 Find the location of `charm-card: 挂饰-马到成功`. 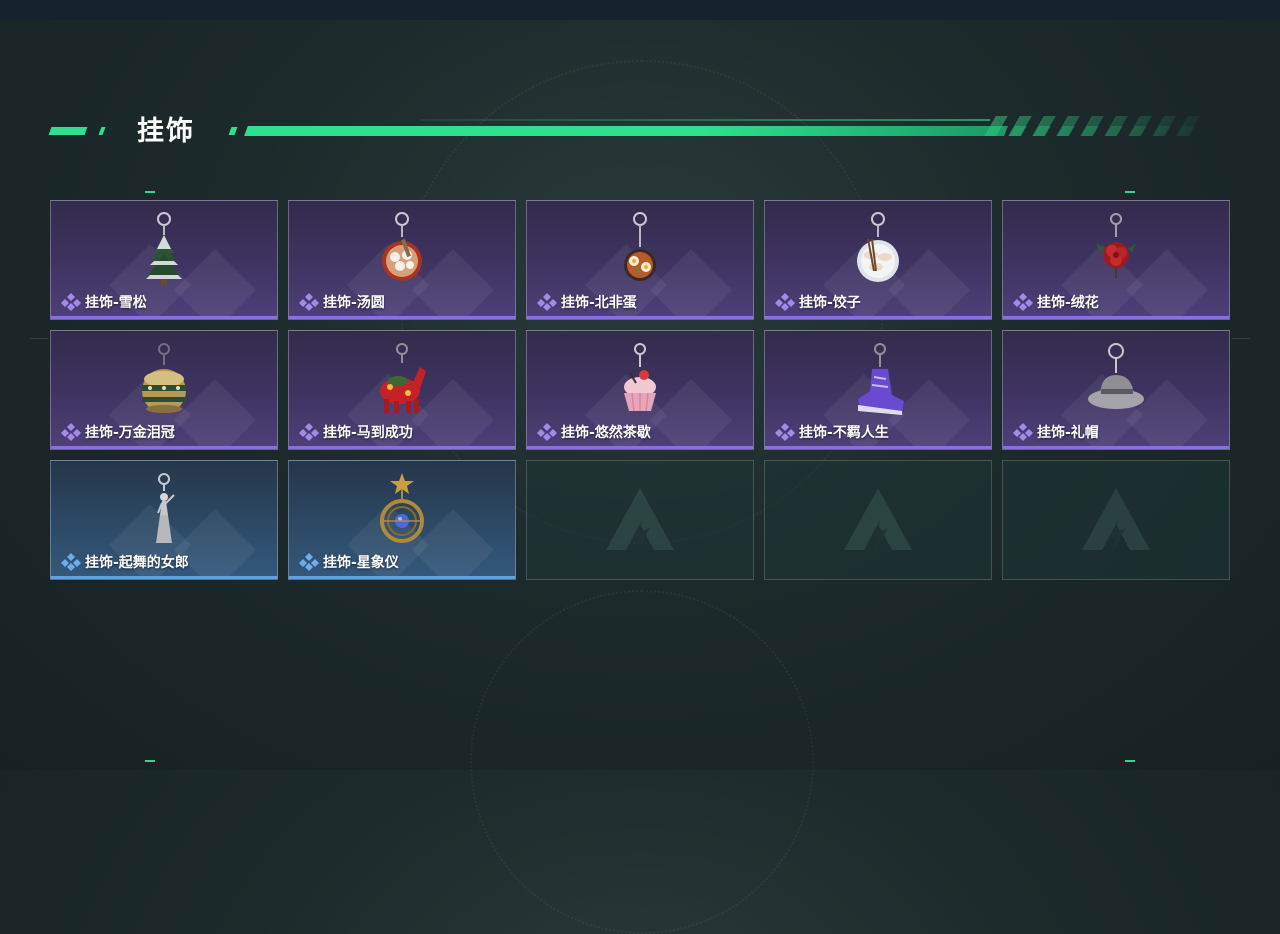

charm-card: 挂饰-马到成功 is located at coordinates (402, 390).